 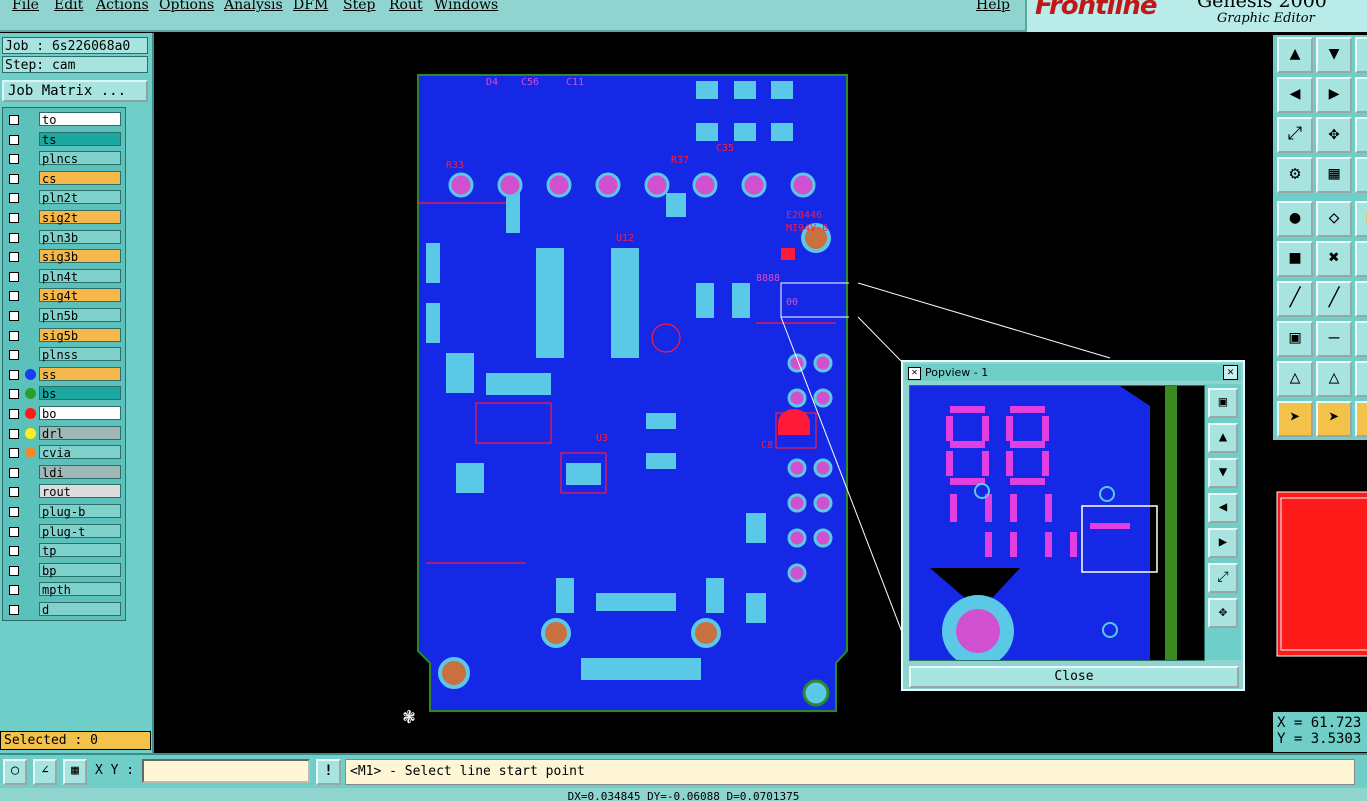 What do you see at coordinates (64, 374) in the screenshot?
I see `layer-row-ss: ss` at bounding box center [64, 374].